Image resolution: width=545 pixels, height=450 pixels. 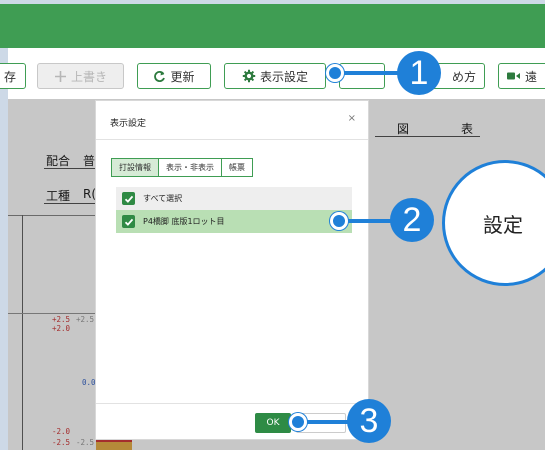 What do you see at coordinates (352, 118) in the screenshot?
I see `close-icon: ×` at bounding box center [352, 118].